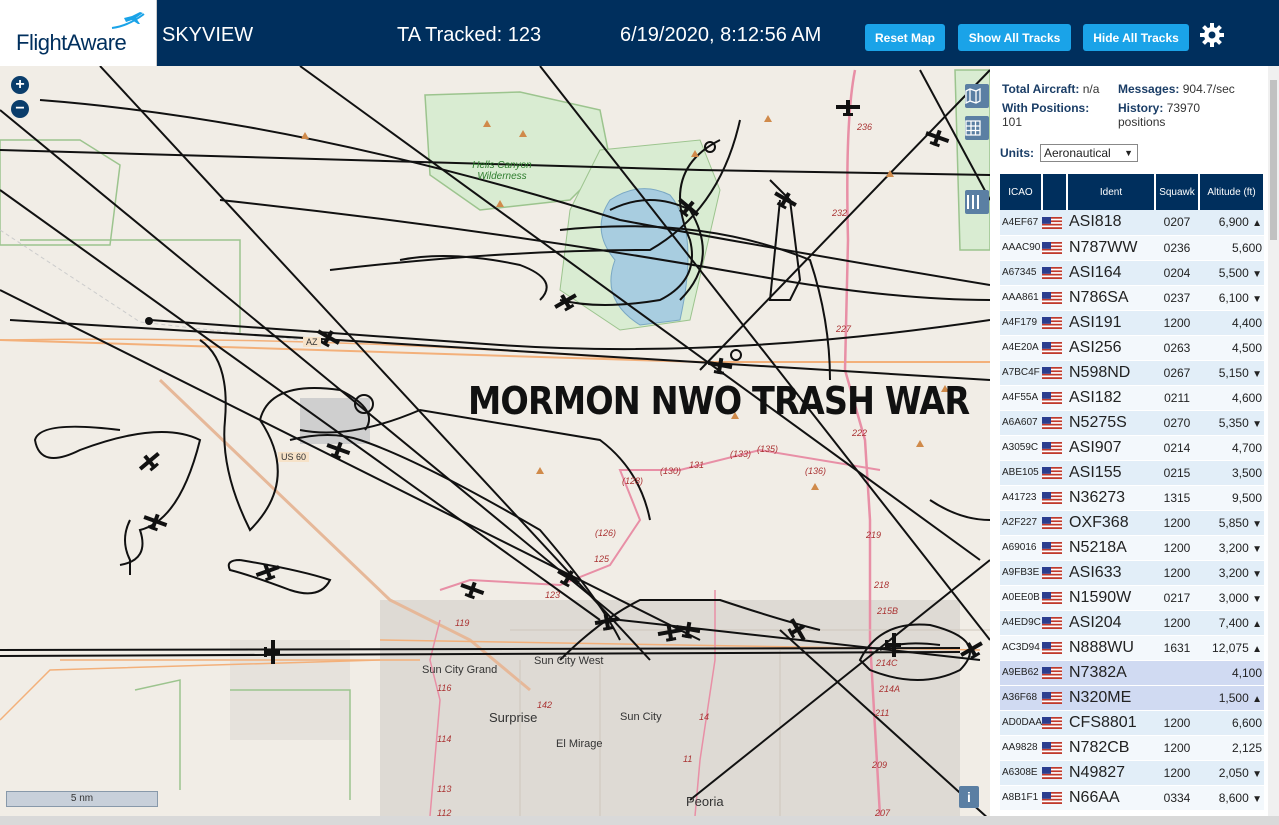 The height and width of the screenshot is (825, 1279). Describe the element at coordinates (1111, 248) in the screenshot. I see `ident-cell: N787WW` at that location.